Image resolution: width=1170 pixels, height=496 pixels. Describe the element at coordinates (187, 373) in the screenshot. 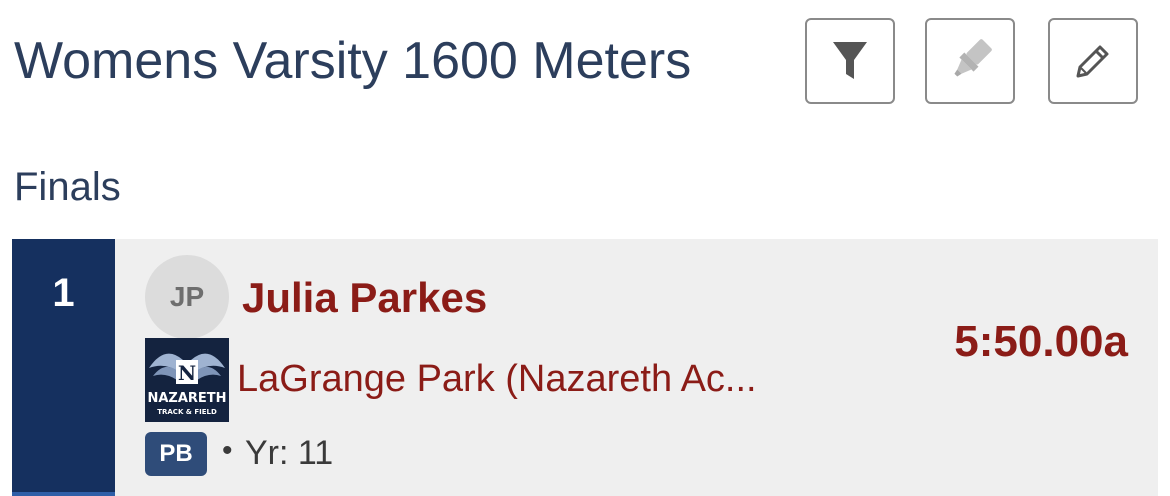

I see `team-logo-letter: N` at that location.